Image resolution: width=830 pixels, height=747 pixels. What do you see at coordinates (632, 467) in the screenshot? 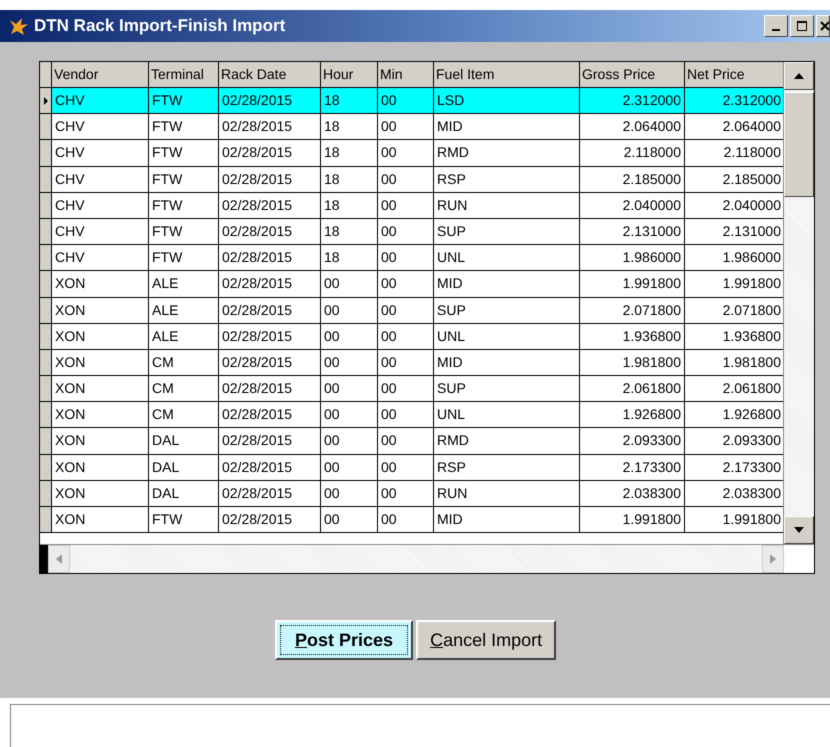
I see `table-cell: 2.173300` at bounding box center [632, 467].